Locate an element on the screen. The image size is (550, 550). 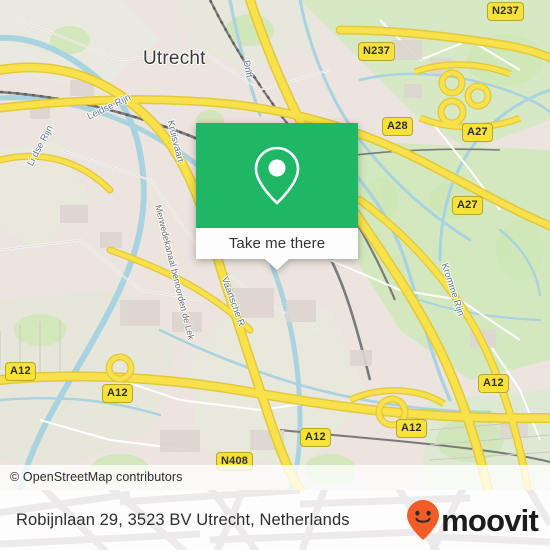
highway-shield: A28 is located at coordinates (397, 126).